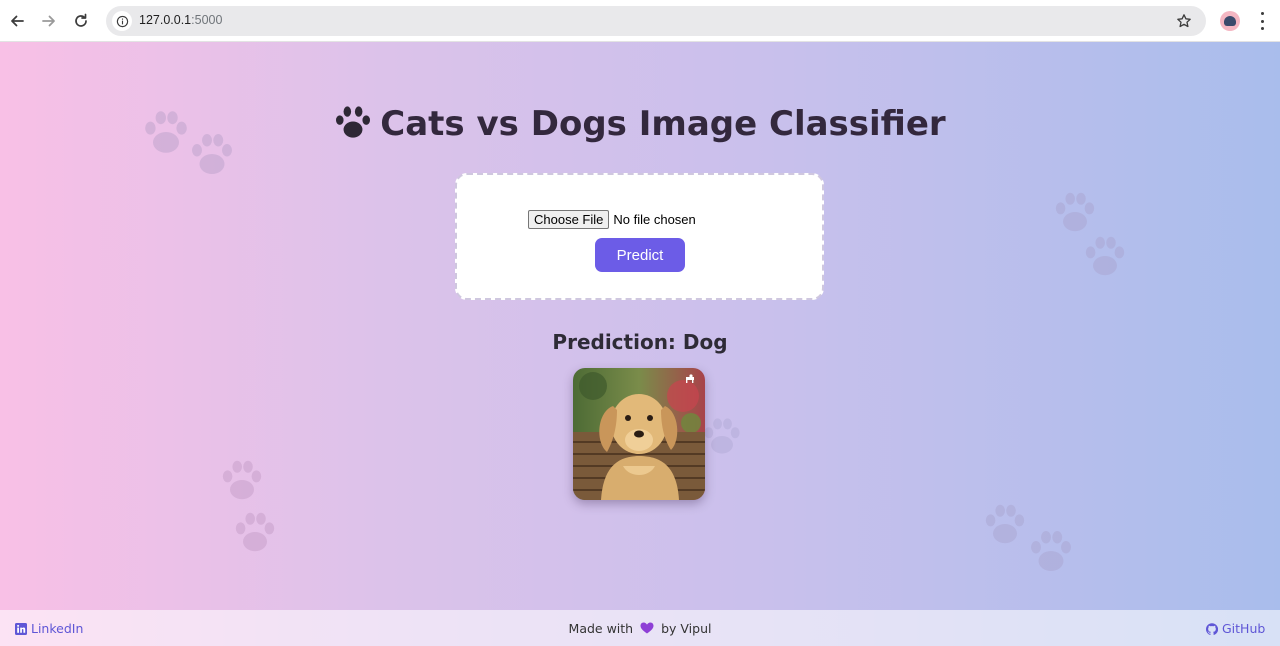 This screenshot has height=646, width=1280. What do you see at coordinates (686, 628) in the screenshot?
I see `made-with-suffix: by Vipul` at bounding box center [686, 628].